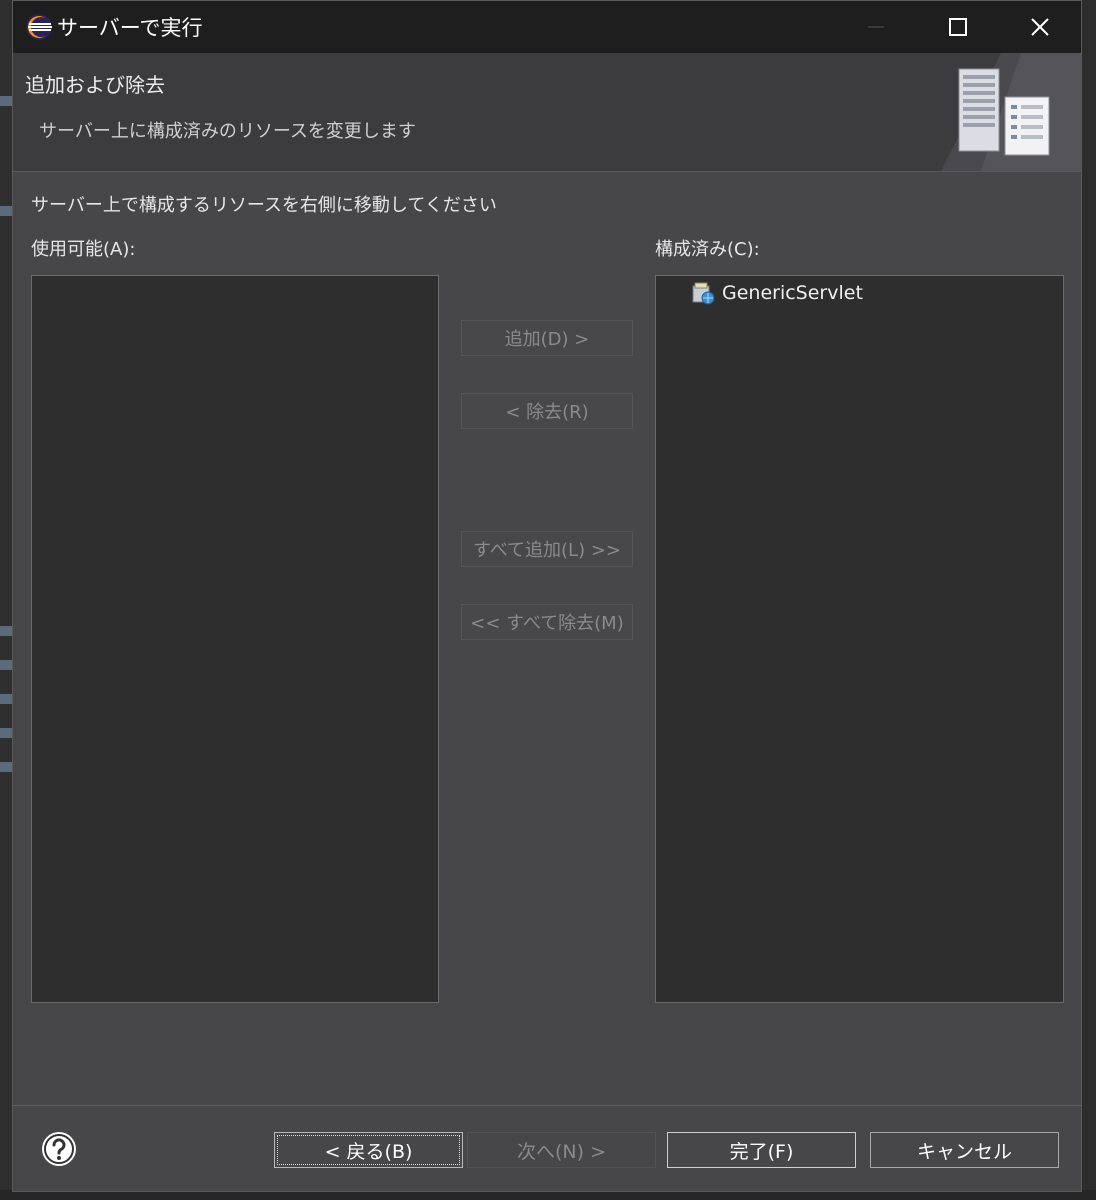 This screenshot has height=1200, width=1096. What do you see at coordinates (264, 205) in the screenshot?
I see `instruction-text: サーバー上で構成するリソースを右側に移動してください` at bounding box center [264, 205].